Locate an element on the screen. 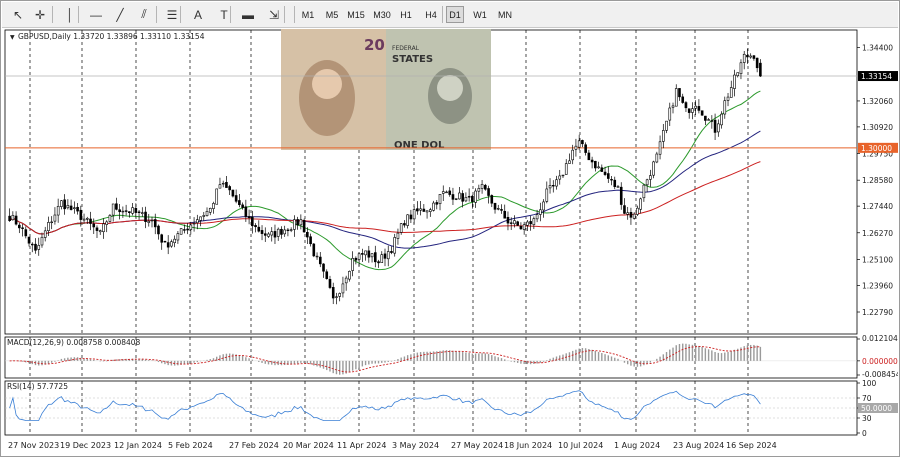 The image size is (900, 457). text-tool: A is located at coordinates (198, 14).